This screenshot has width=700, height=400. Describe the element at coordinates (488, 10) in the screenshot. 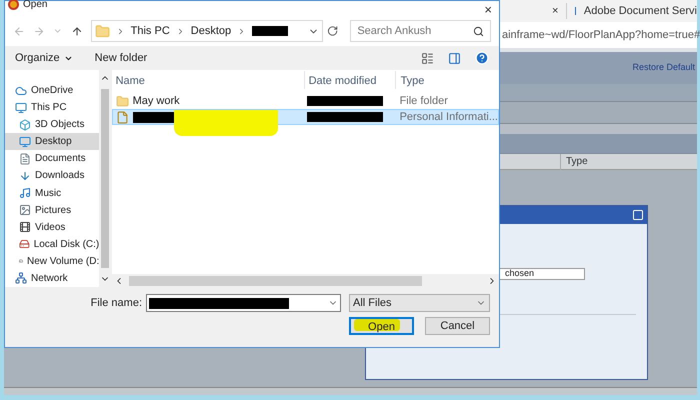

I see `close-button: ×` at that location.